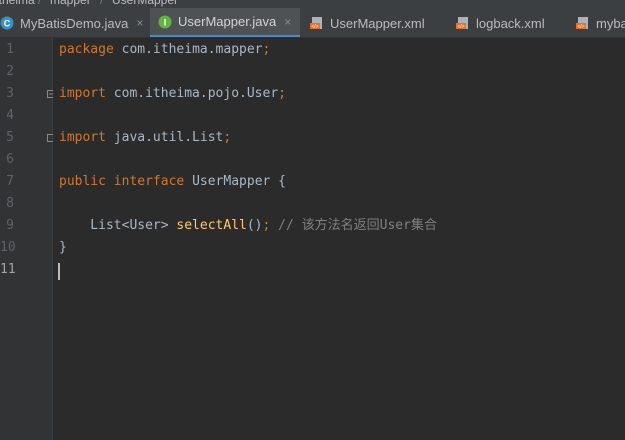  I want to click on method-name: selectAll, so click(211, 225).